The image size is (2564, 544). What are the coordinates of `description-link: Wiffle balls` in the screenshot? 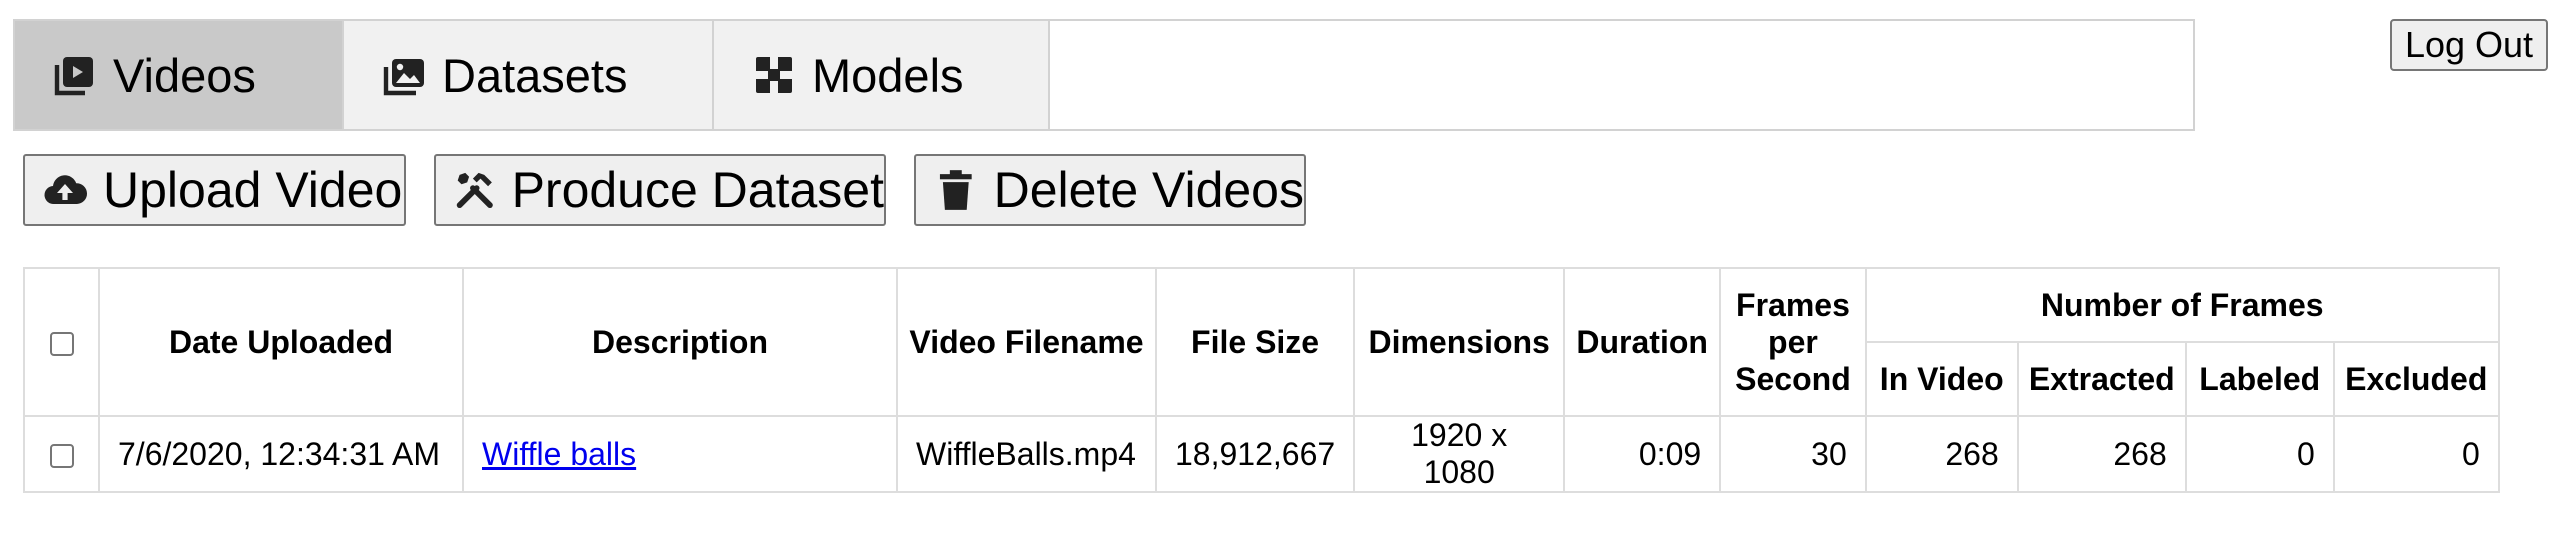 It's located at (559, 454).